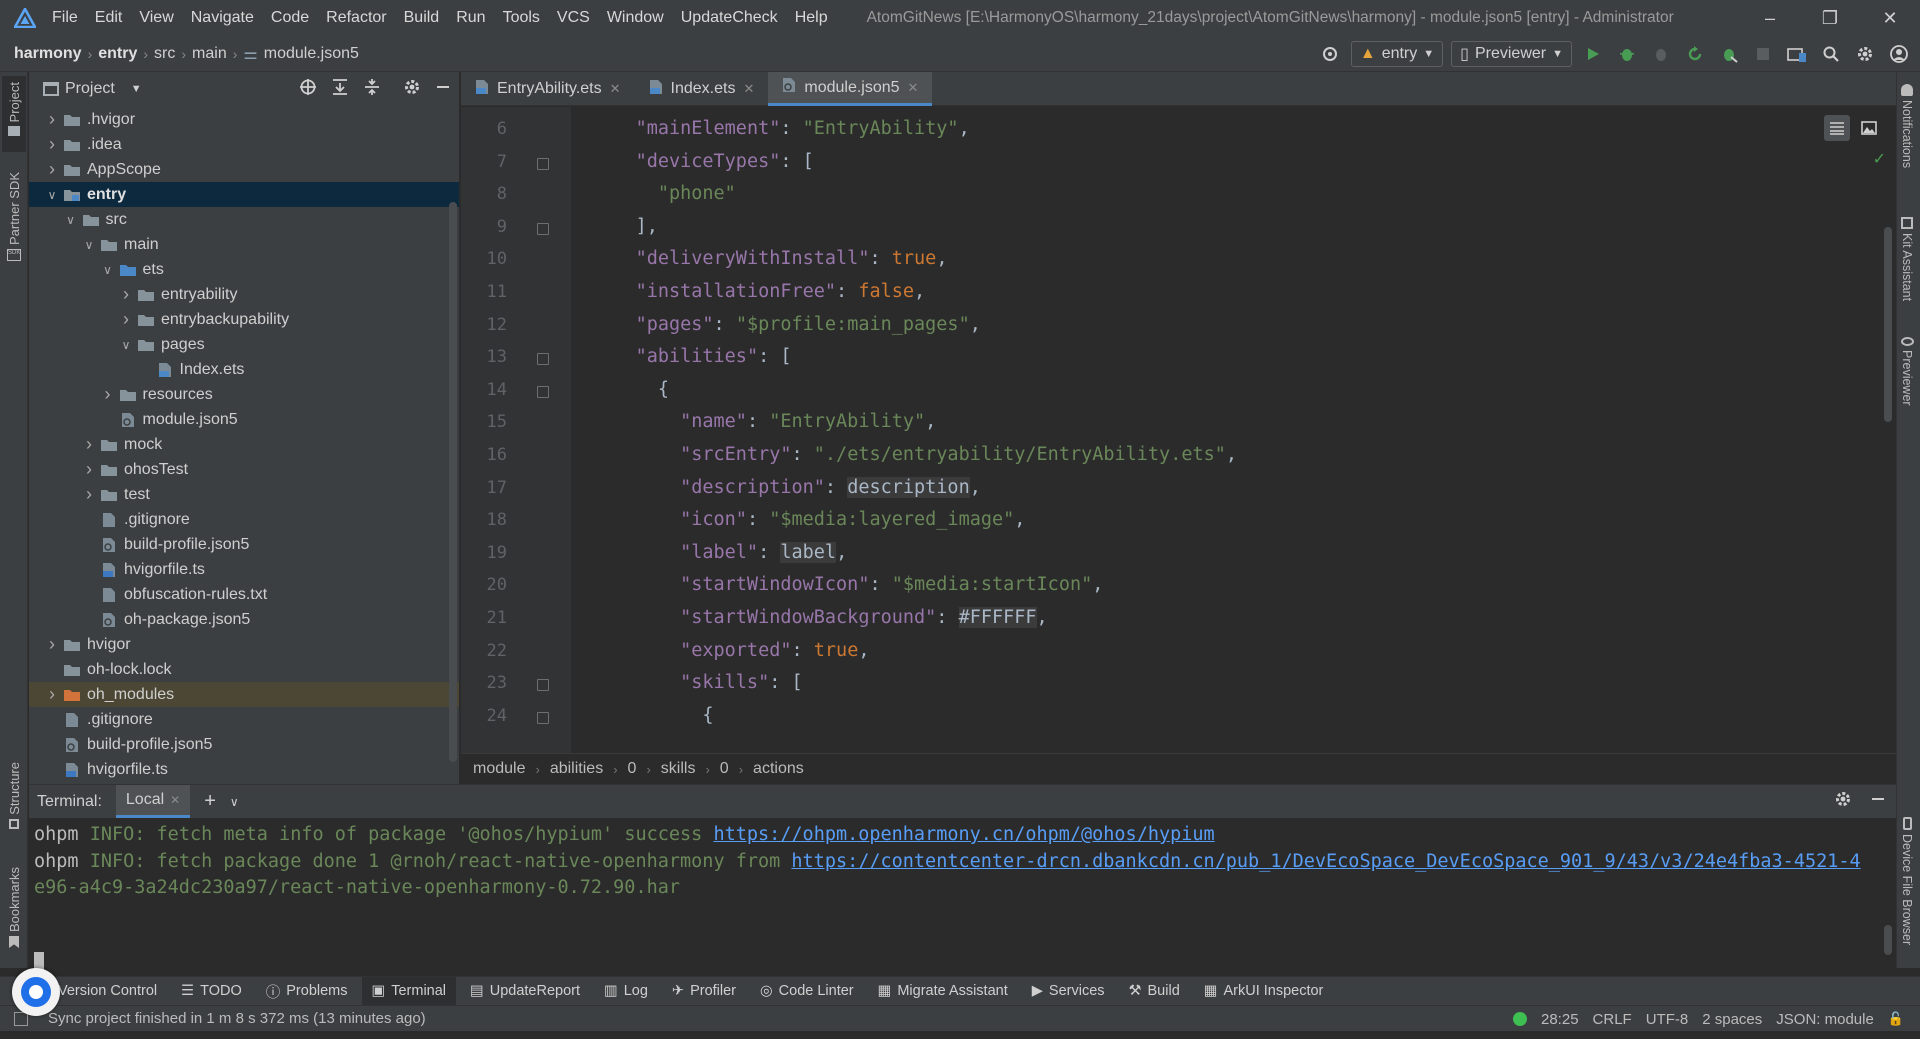 Image resolution: width=1920 pixels, height=1039 pixels. What do you see at coordinates (340, 89) in the screenshot?
I see `expand-all-icon` at bounding box center [340, 89].